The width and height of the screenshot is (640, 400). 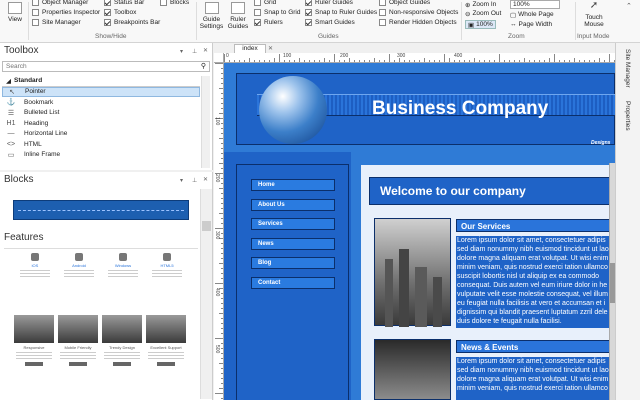 I want to click on ruler-label: 500, so click(x=217, y=349).